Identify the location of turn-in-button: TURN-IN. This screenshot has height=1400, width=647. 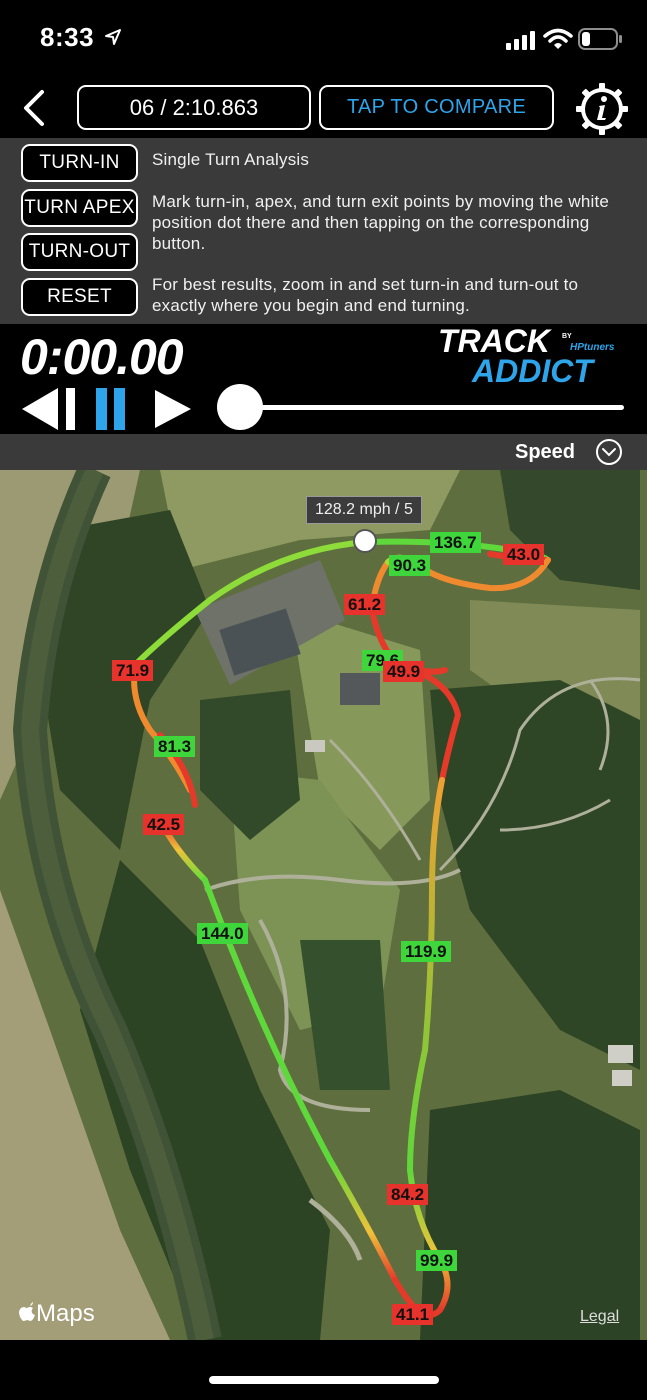
(79, 163).